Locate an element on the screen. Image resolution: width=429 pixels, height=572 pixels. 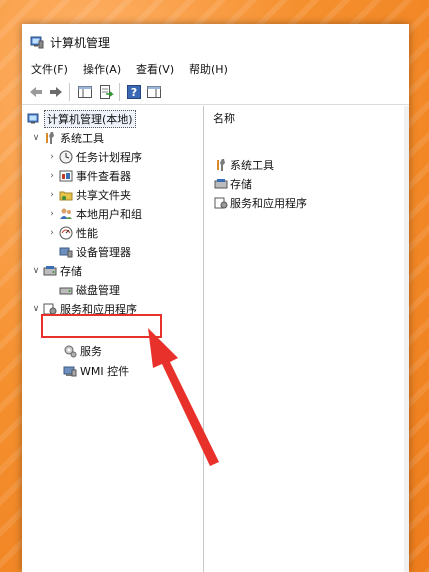
annotation-arrow is located at coordinates (183, 397).